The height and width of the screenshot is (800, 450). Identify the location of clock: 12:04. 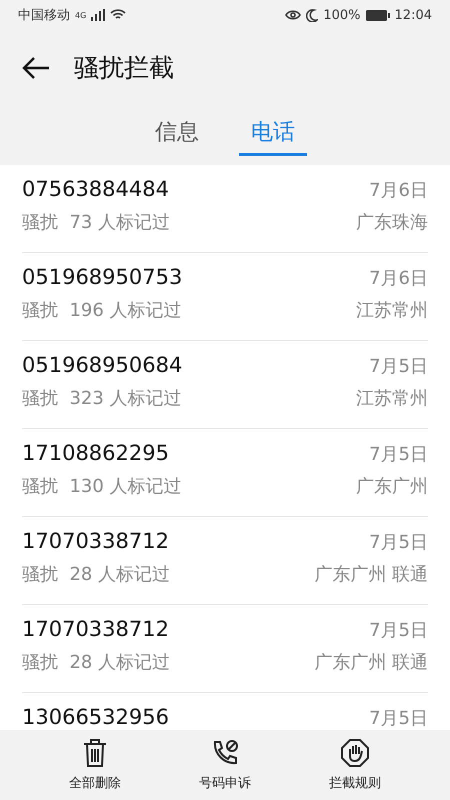
(413, 15).